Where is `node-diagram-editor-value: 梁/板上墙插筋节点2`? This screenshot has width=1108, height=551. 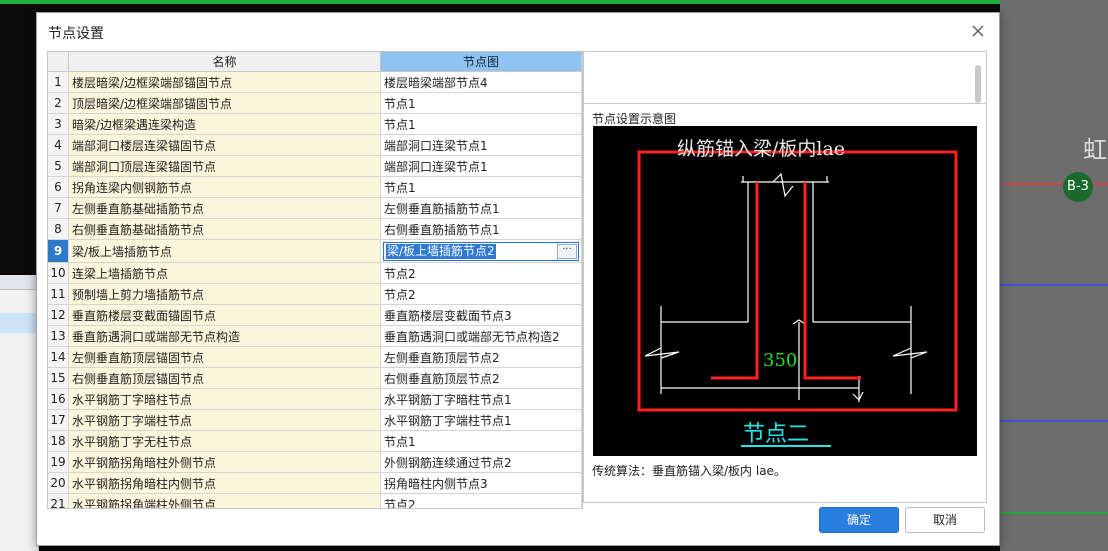 node-diagram-editor-value: 梁/板上墙插筋节点2 is located at coordinates (441, 251).